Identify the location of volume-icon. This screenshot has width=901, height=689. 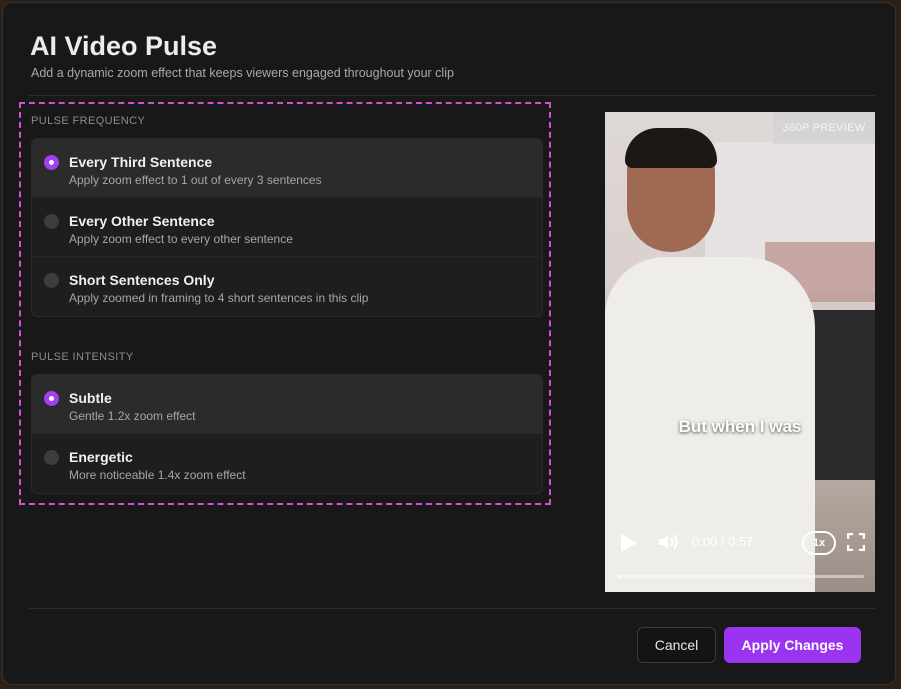
(668, 542).